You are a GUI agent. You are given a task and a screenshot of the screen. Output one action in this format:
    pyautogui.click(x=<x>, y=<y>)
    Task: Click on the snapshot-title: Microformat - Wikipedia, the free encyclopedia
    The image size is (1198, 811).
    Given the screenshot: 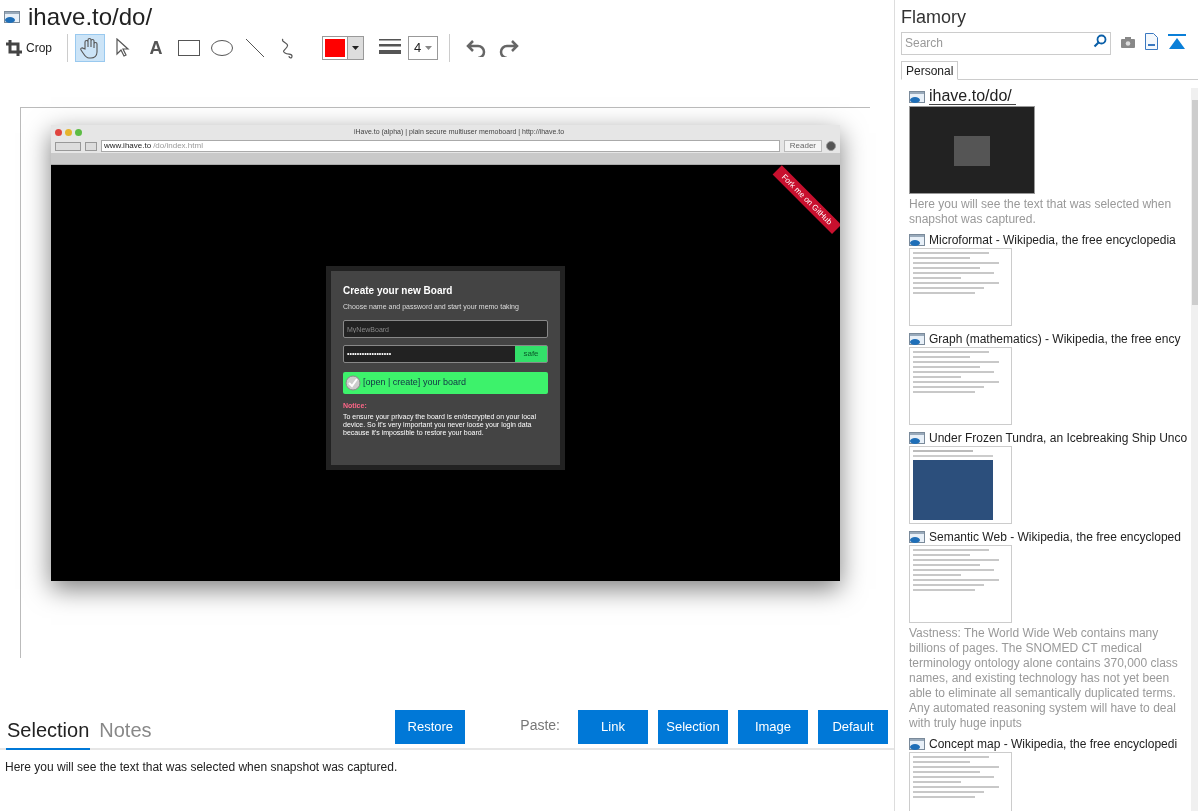 What is the action you would take?
    pyautogui.click(x=1052, y=240)
    